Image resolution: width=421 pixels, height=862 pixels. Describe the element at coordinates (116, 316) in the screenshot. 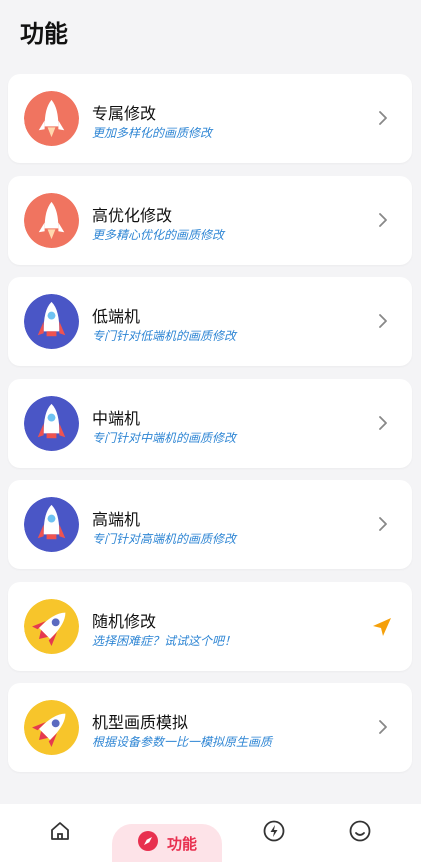

I see `item-title: 低端机` at that location.